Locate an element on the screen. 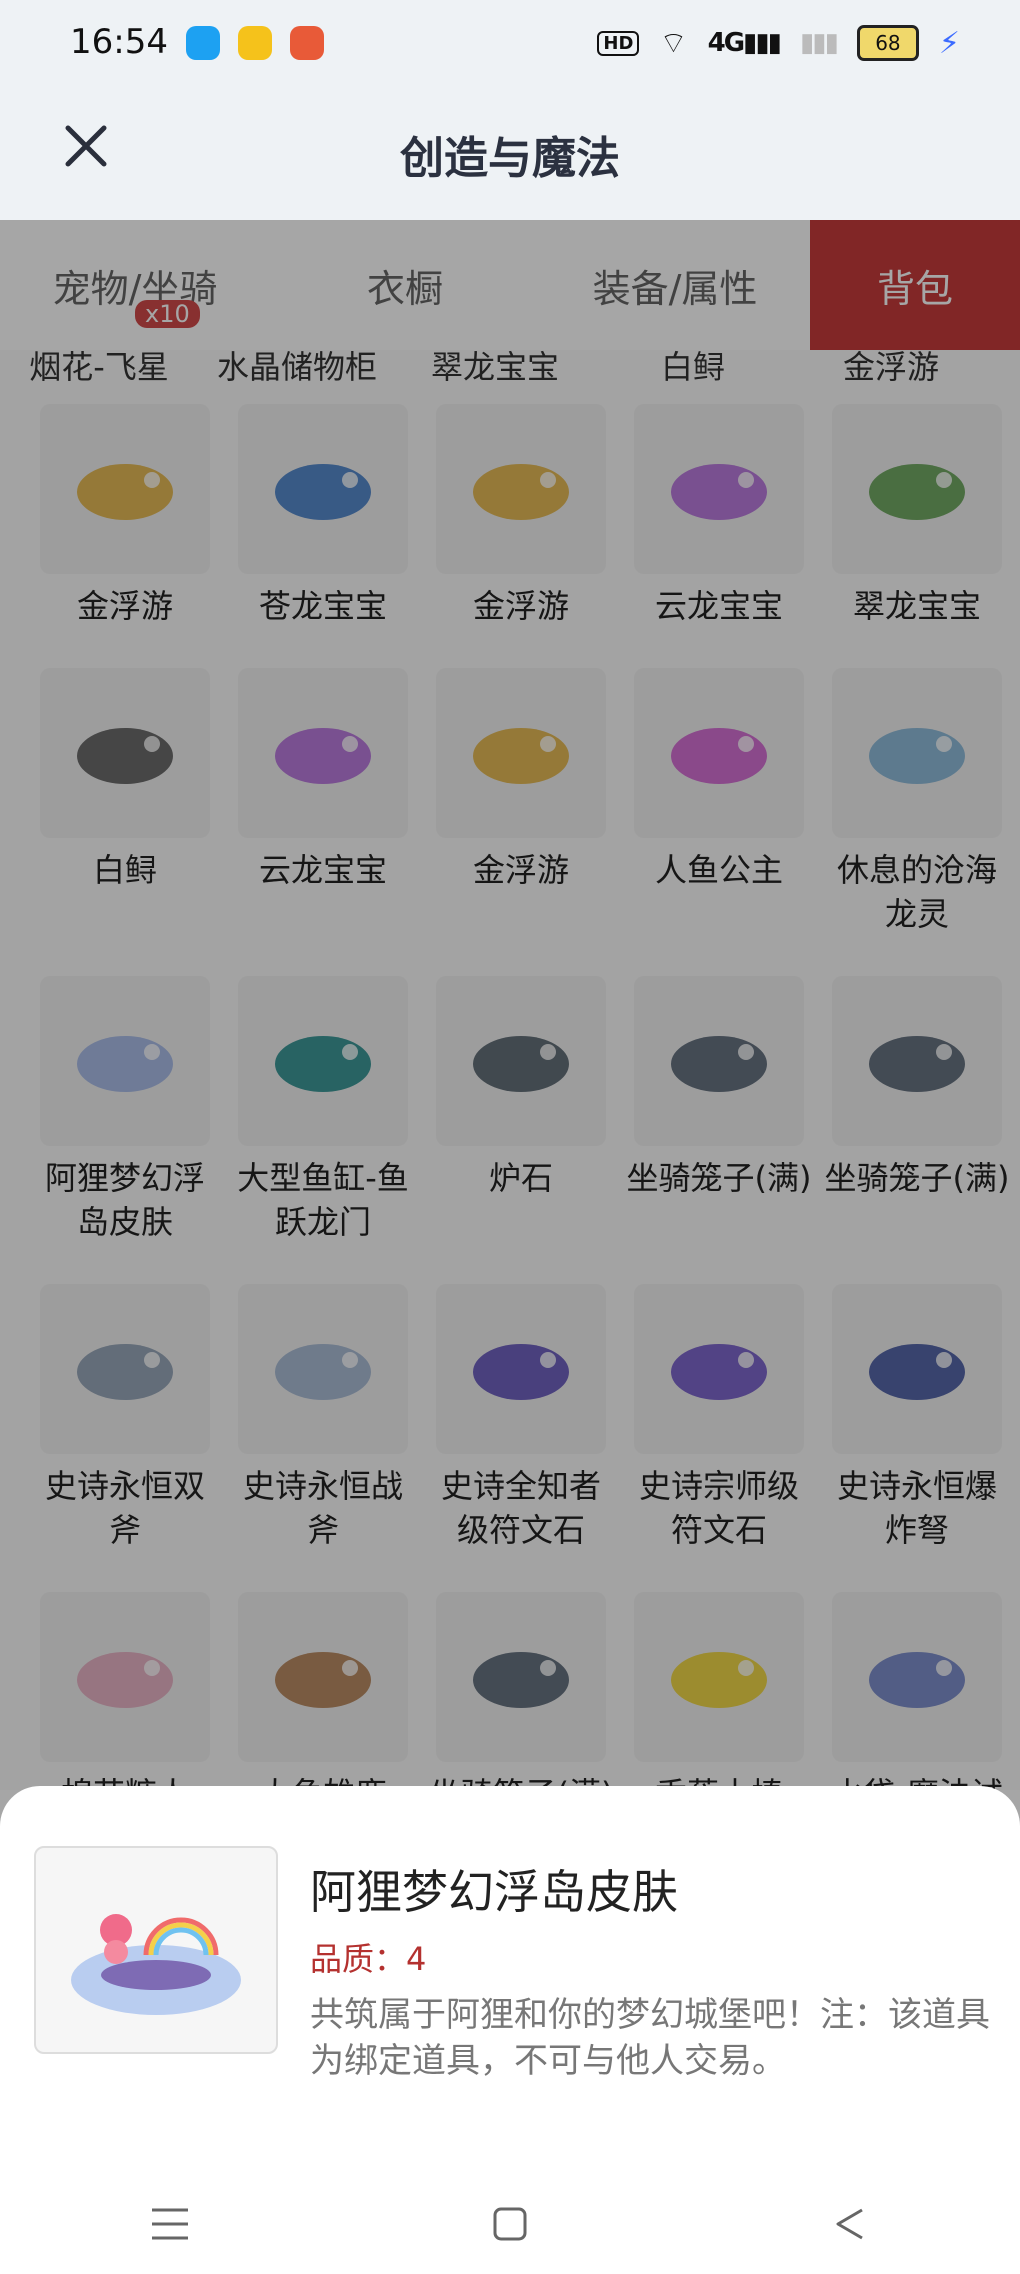 The width and height of the screenshot is (1020, 2274). item-label: 苍龙宝宝 is located at coordinates (322, 606).